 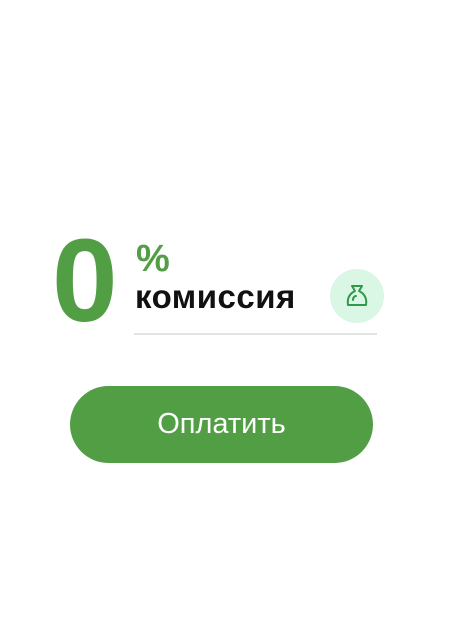 I want to click on money-bag-button, so click(x=357, y=296).